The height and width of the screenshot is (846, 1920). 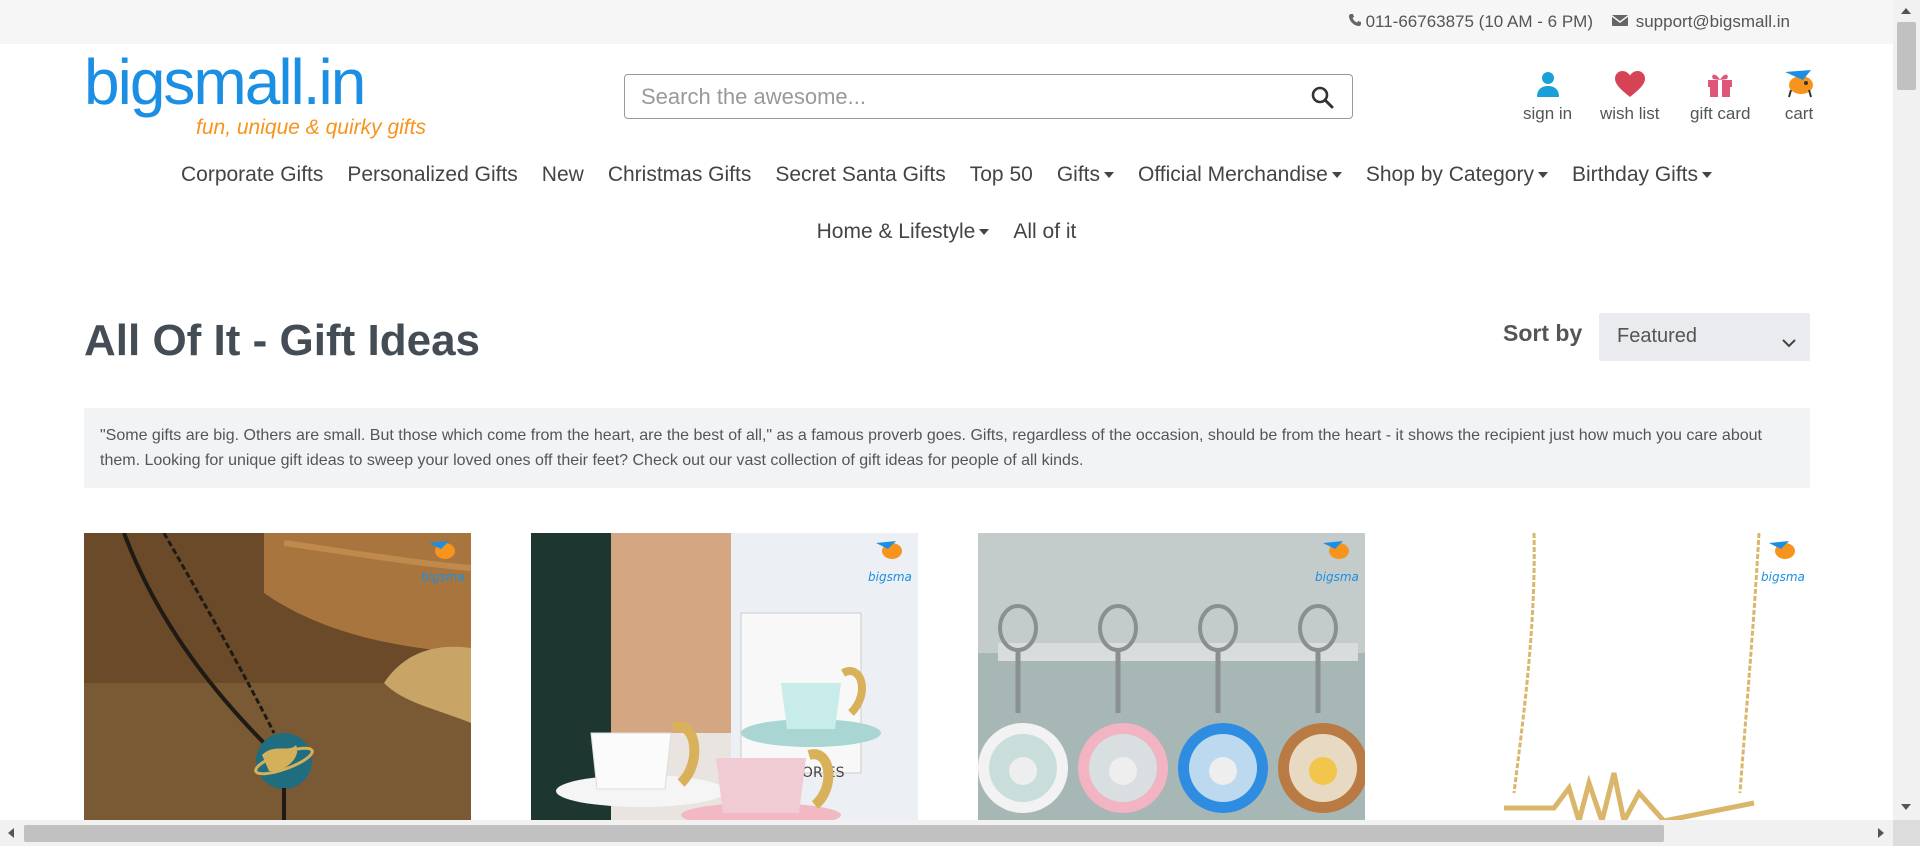 I want to click on search-box, so click(x=988, y=96).